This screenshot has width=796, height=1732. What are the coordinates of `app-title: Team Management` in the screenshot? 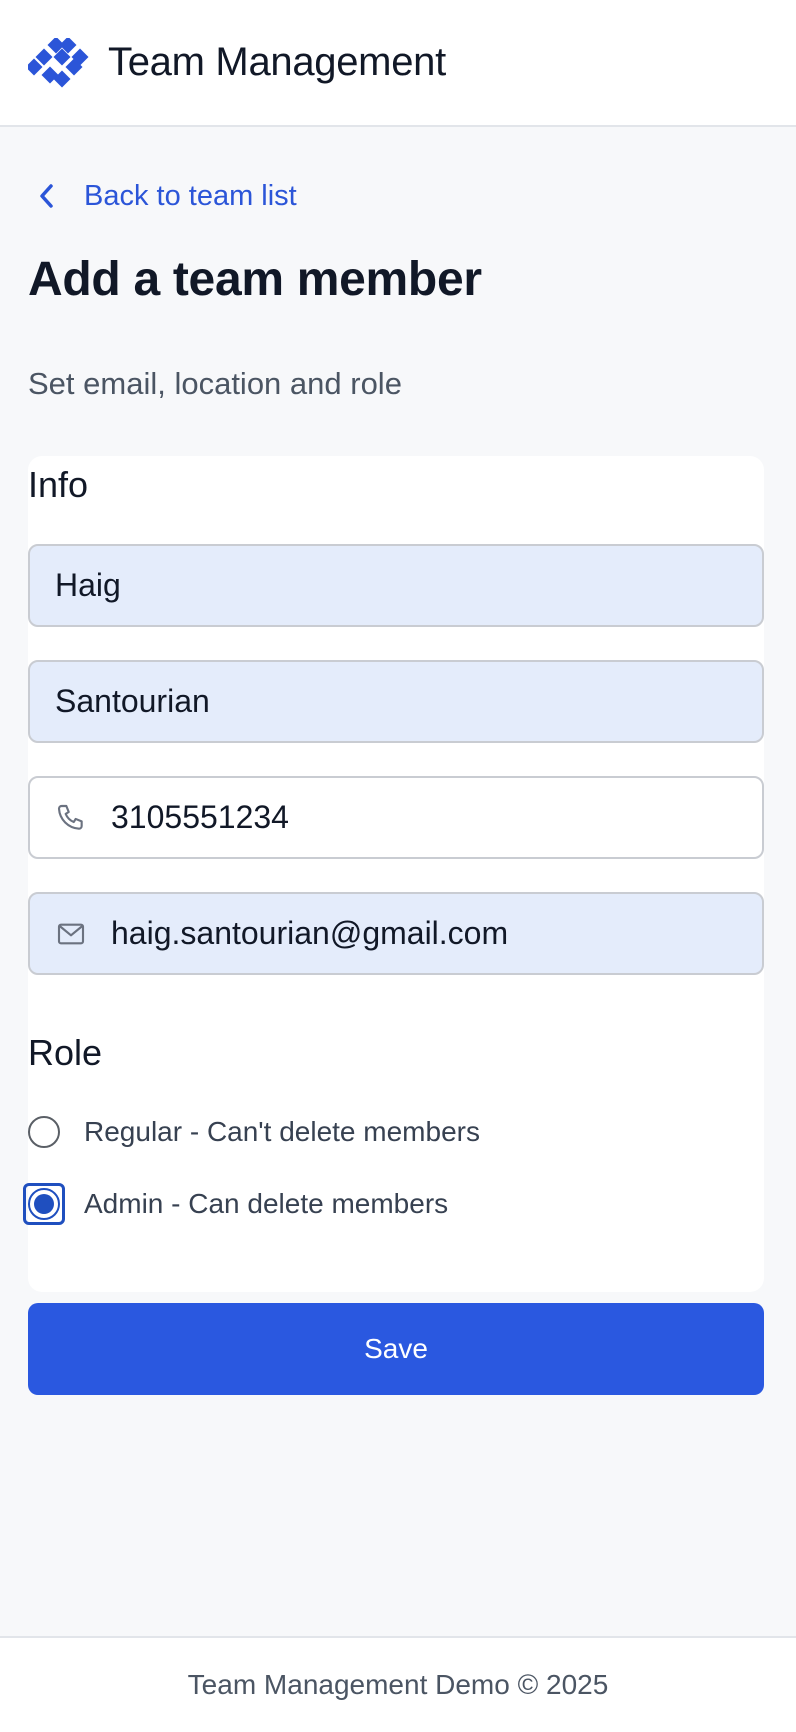 It's located at (277, 62).